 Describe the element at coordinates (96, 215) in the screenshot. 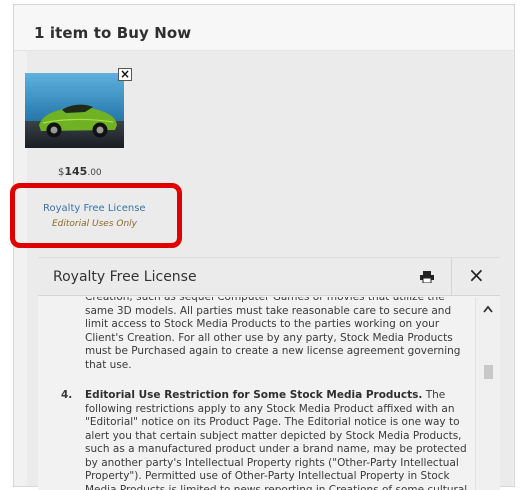

I see `license-highlight-annotation` at that location.